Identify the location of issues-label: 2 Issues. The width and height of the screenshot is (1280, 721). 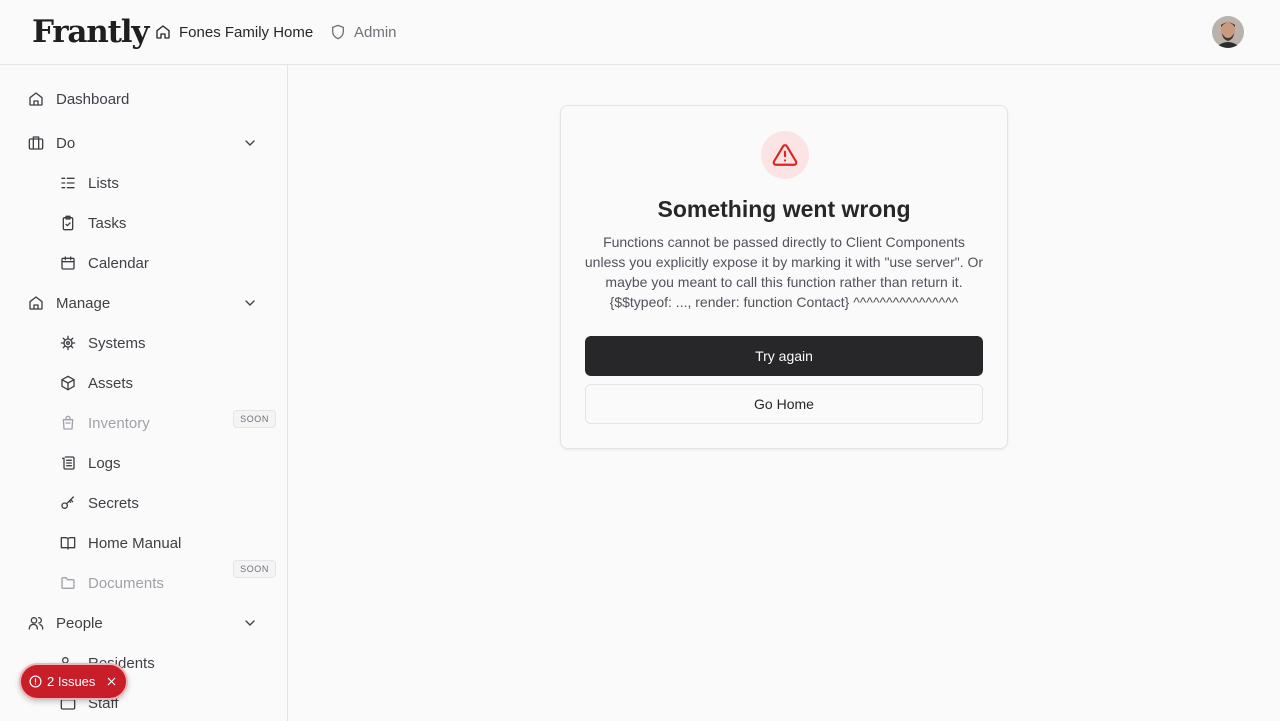
(71, 681).